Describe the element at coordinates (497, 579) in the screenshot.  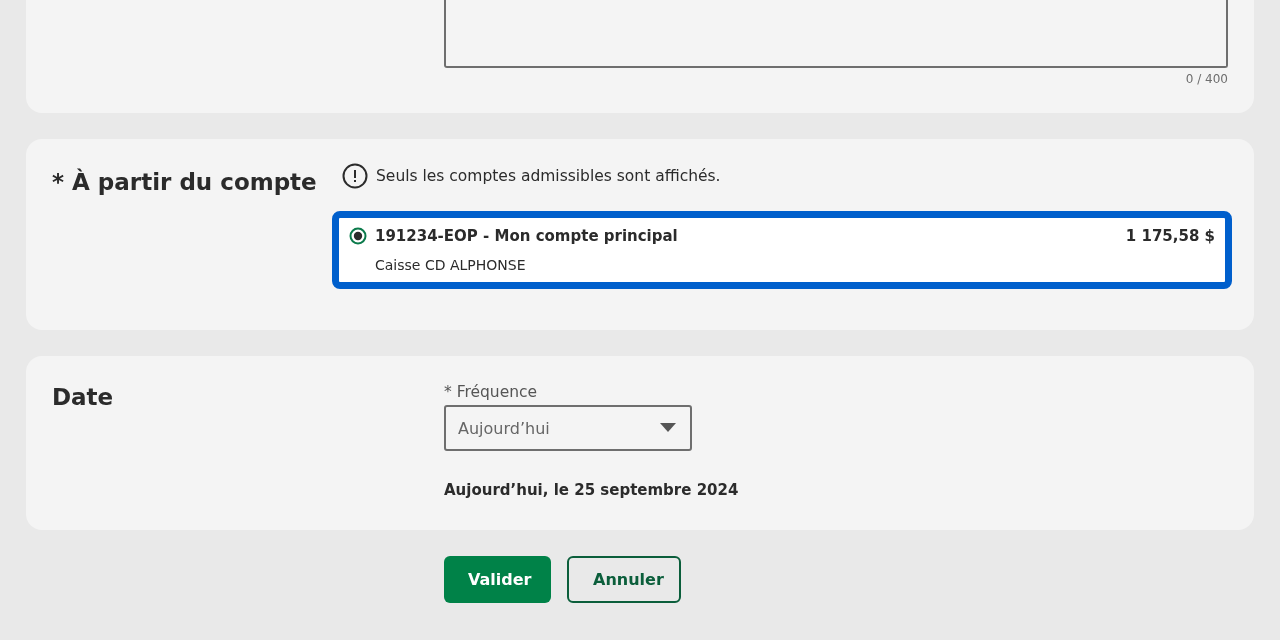
I see `validate-button: Valider` at that location.